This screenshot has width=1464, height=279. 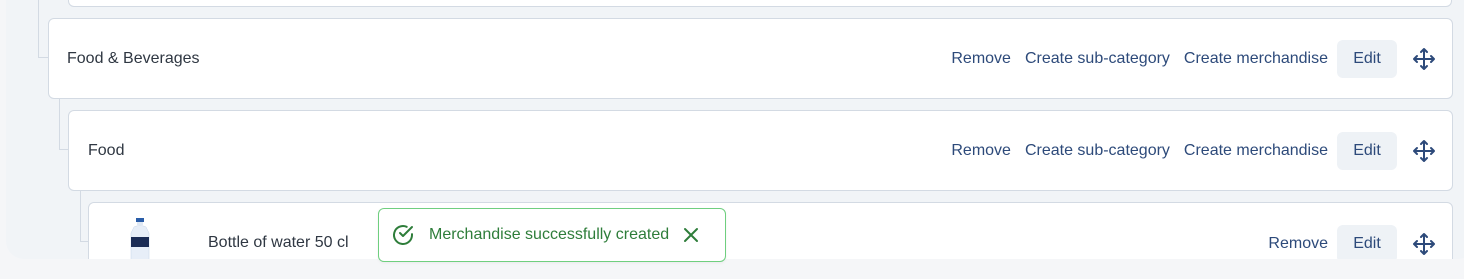 I want to click on toast-message: Merchandise successfully created, so click(x=549, y=234).